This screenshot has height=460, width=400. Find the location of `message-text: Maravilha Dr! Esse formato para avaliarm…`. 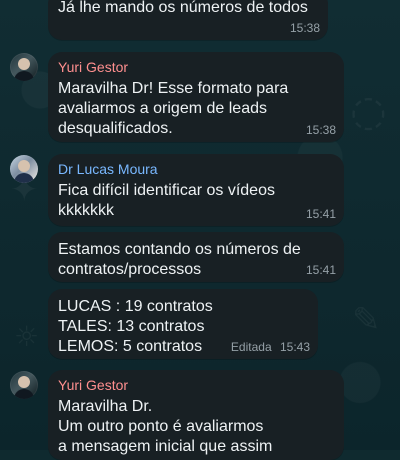

message-text: Maravilha Dr! Esse formato para avaliarm… is located at coordinates (173, 109).